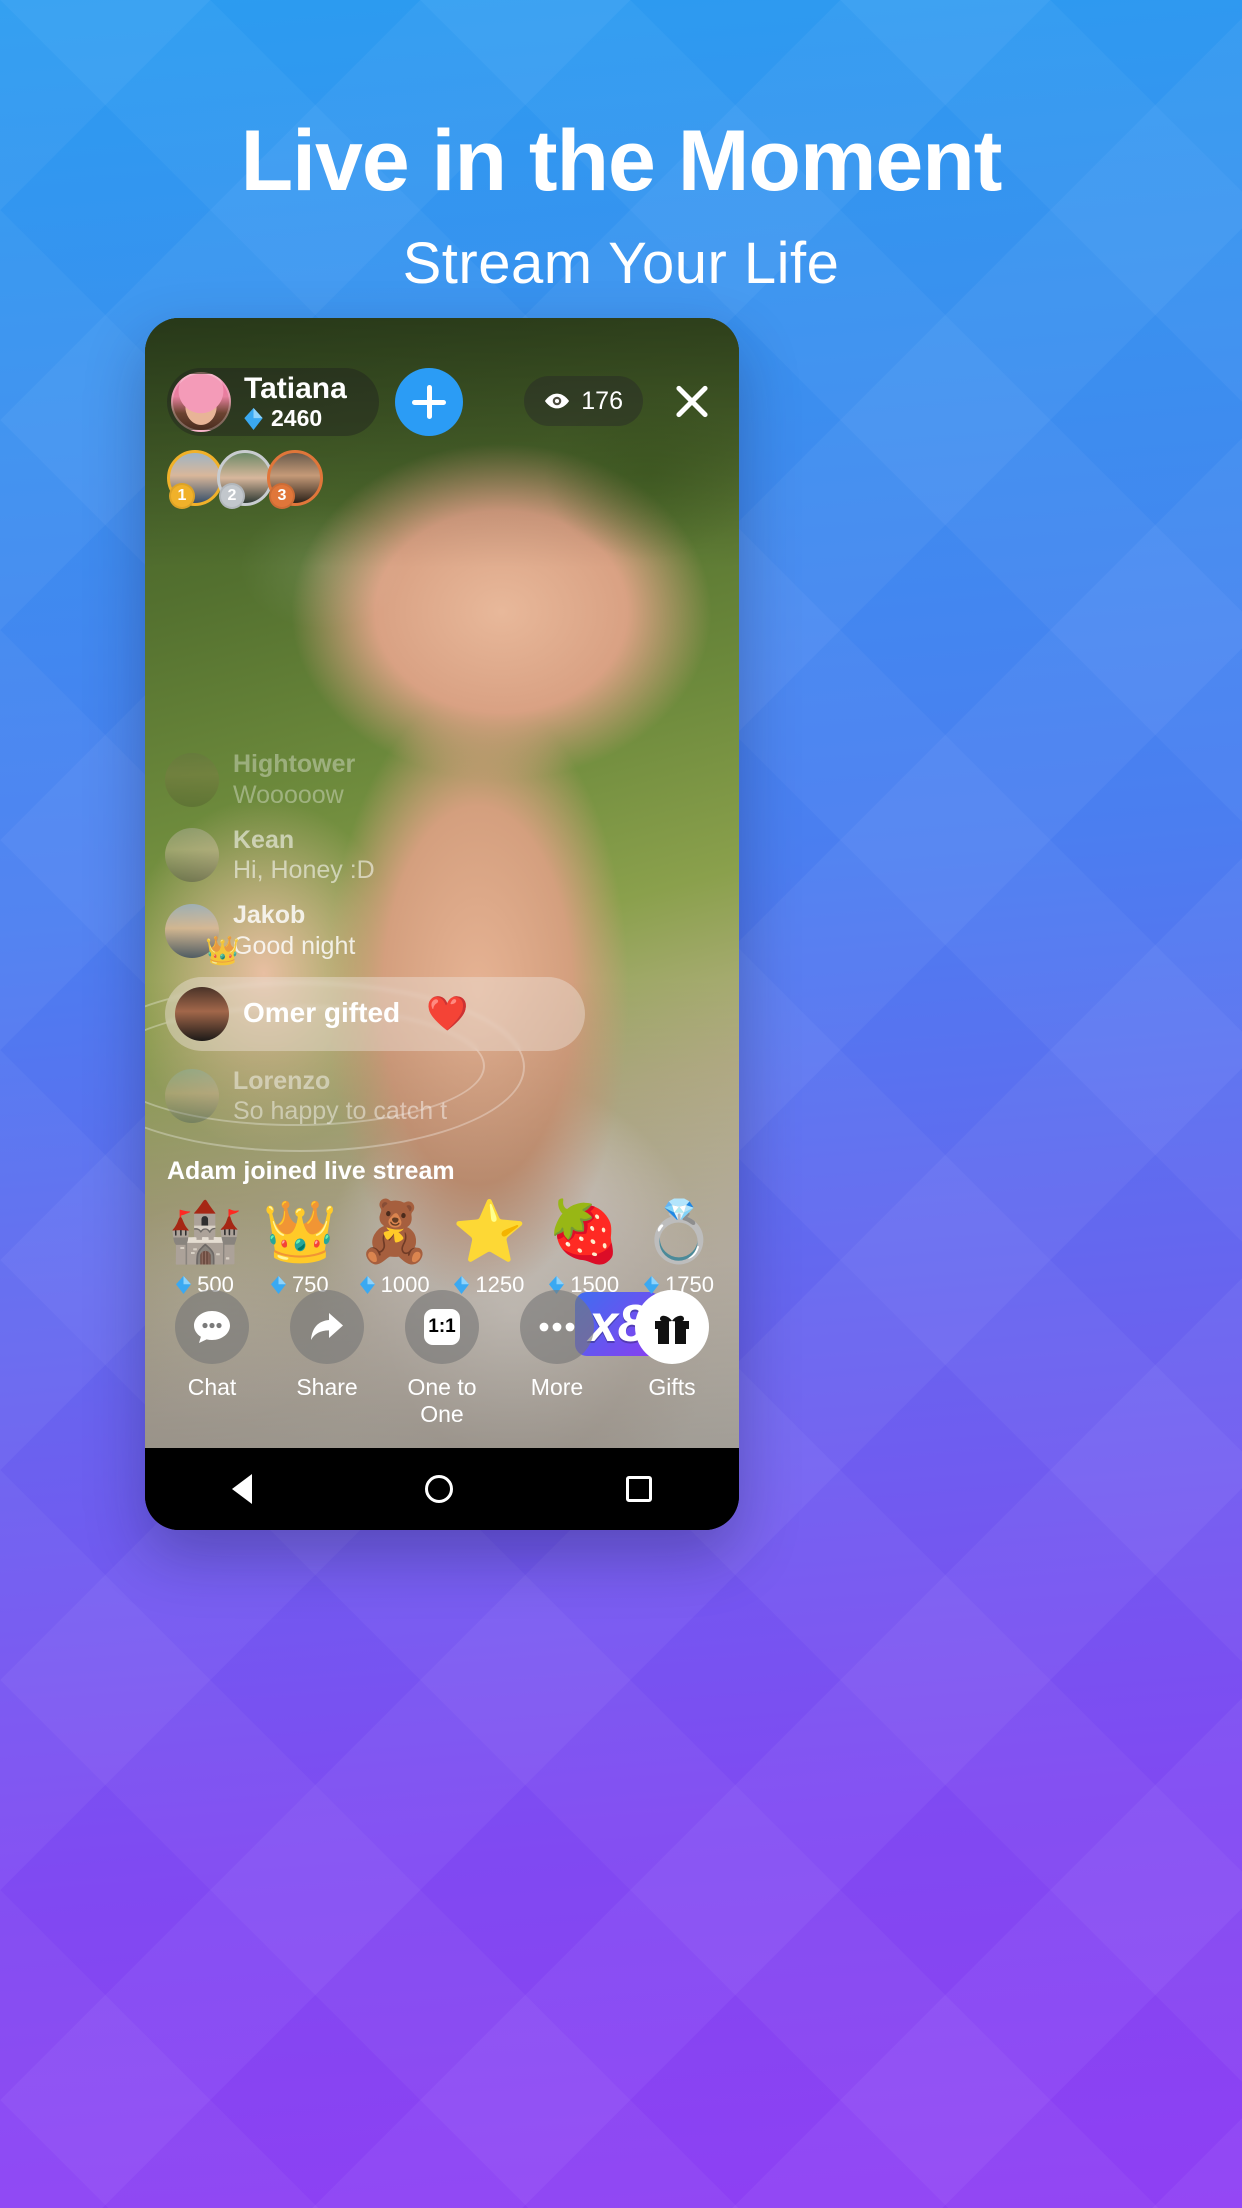 The image size is (1242, 2208). What do you see at coordinates (232, 496) in the screenshot?
I see `rank-badge: 2` at bounding box center [232, 496].